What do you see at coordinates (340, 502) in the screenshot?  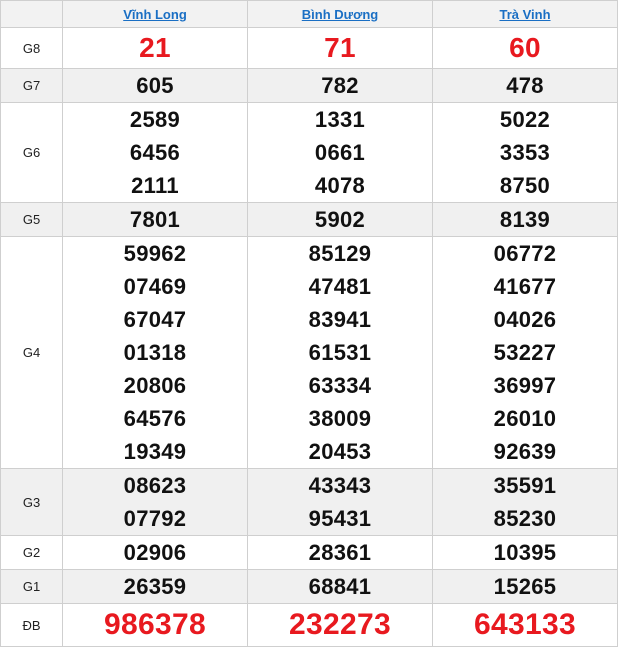 I see `prize-cell: 43343 95431` at bounding box center [340, 502].